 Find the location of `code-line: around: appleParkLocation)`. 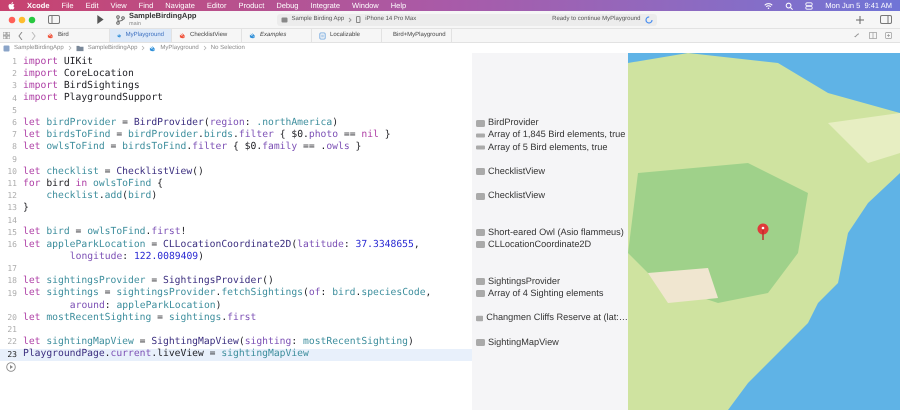

code-line: around: appleParkLocation) is located at coordinates (145, 305).